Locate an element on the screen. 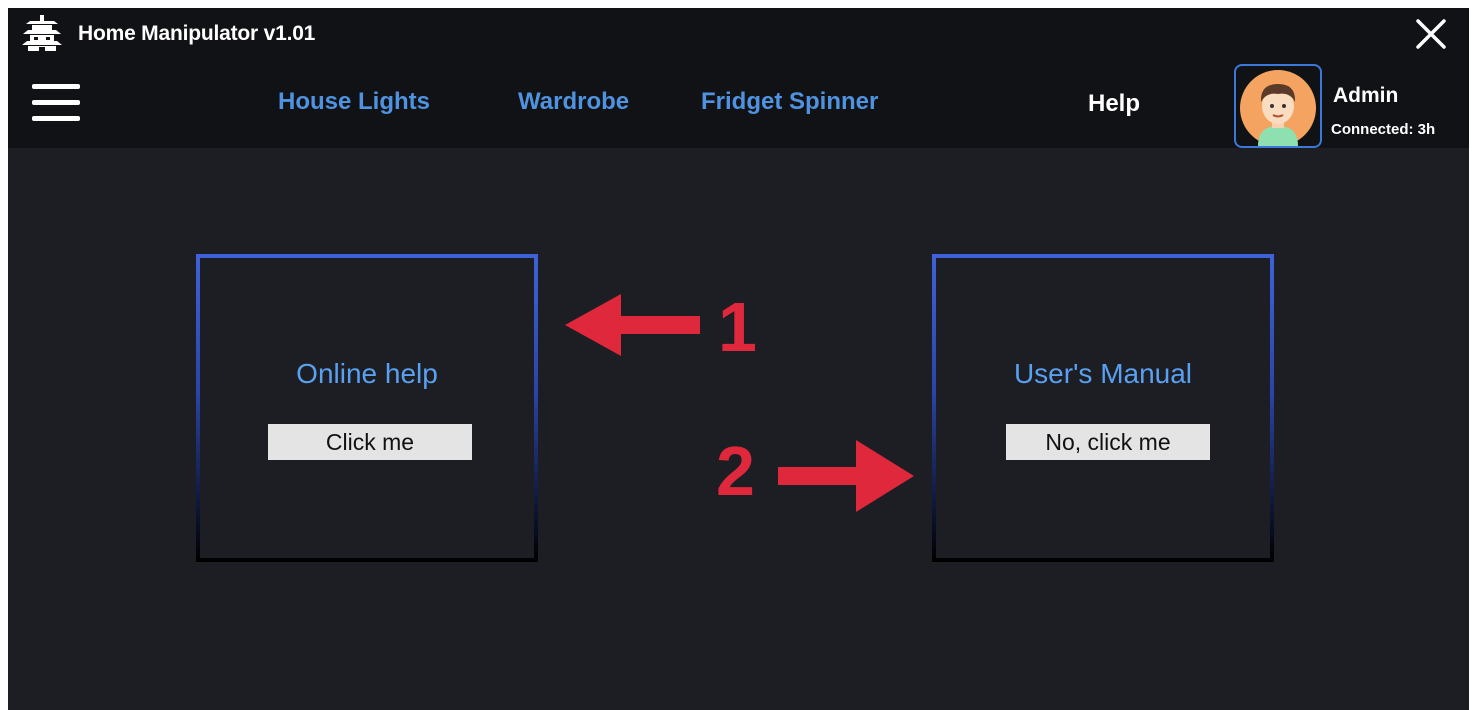  users-manual-card: User's Manual No, click me is located at coordinates (1103, 408).